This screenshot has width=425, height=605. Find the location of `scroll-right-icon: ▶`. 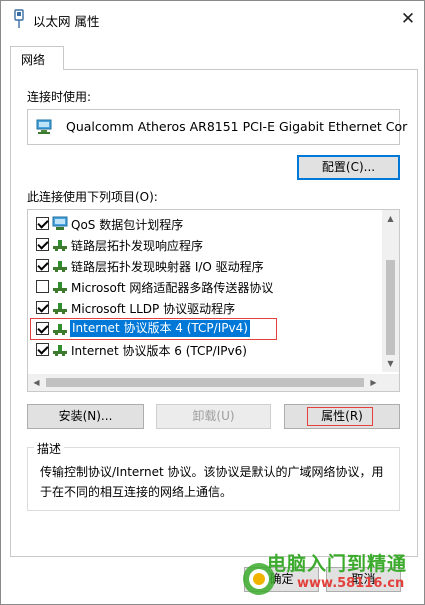

scroll-right-icon: ▶ is located at coordinates (373, 382).